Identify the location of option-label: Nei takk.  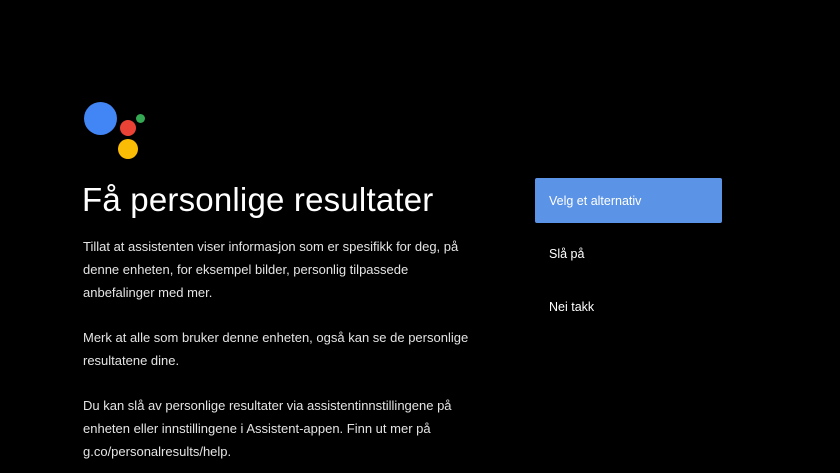
(572, 306).